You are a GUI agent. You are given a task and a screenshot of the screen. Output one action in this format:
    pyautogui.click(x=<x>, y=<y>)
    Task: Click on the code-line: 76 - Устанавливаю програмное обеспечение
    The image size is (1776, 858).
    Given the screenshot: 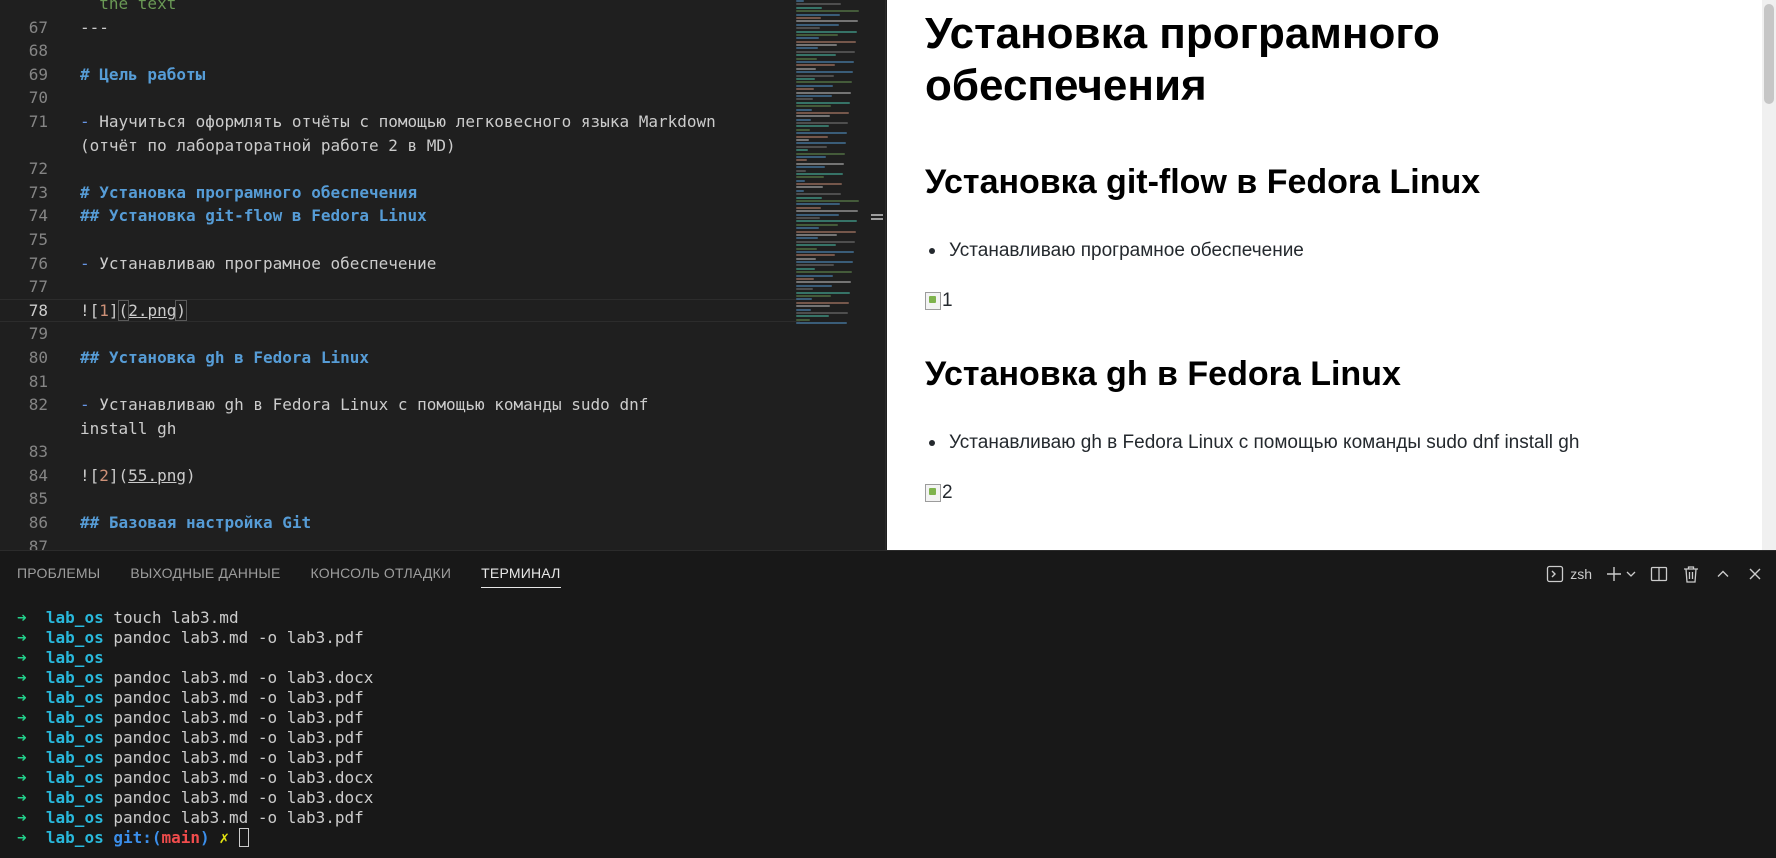 What is the action you would take?
    pyautogui.click(x=400, y=264)
    